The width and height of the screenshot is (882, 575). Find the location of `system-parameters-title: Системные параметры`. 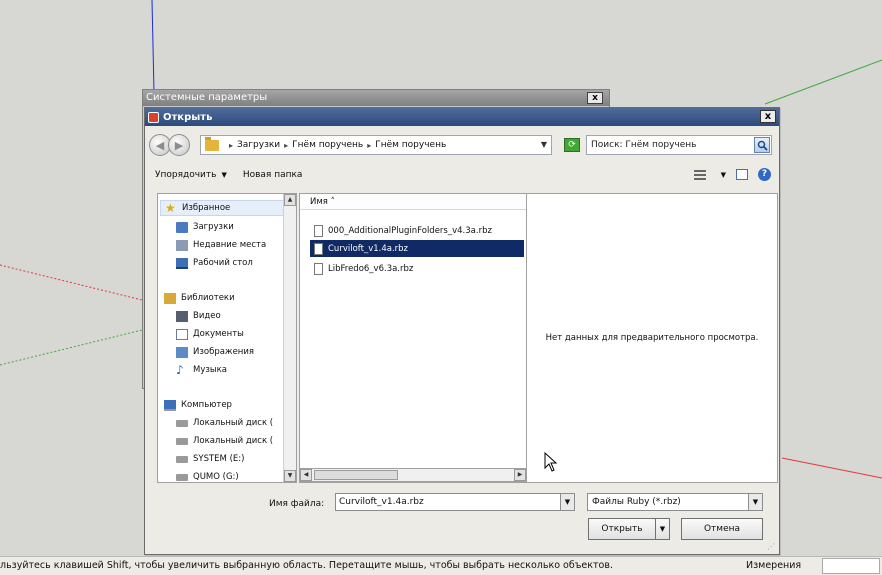

system-parameters-title: Системные параметры is located at coordinates (207, 97).